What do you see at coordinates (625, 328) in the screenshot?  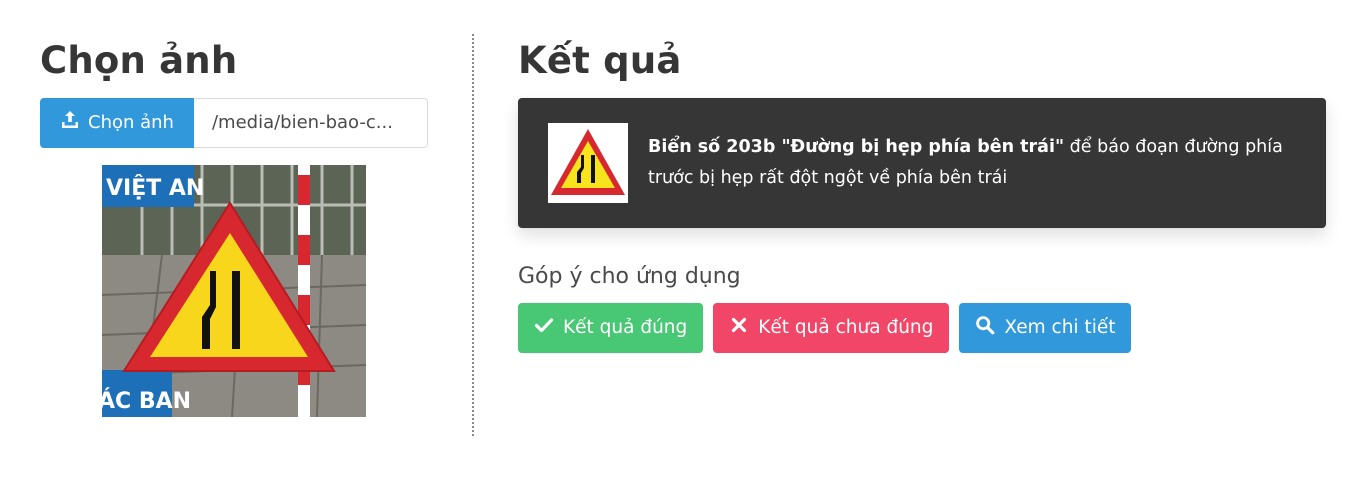 I see `correct-result-label: Kết quả đúng` at bounding box center [625, 328].